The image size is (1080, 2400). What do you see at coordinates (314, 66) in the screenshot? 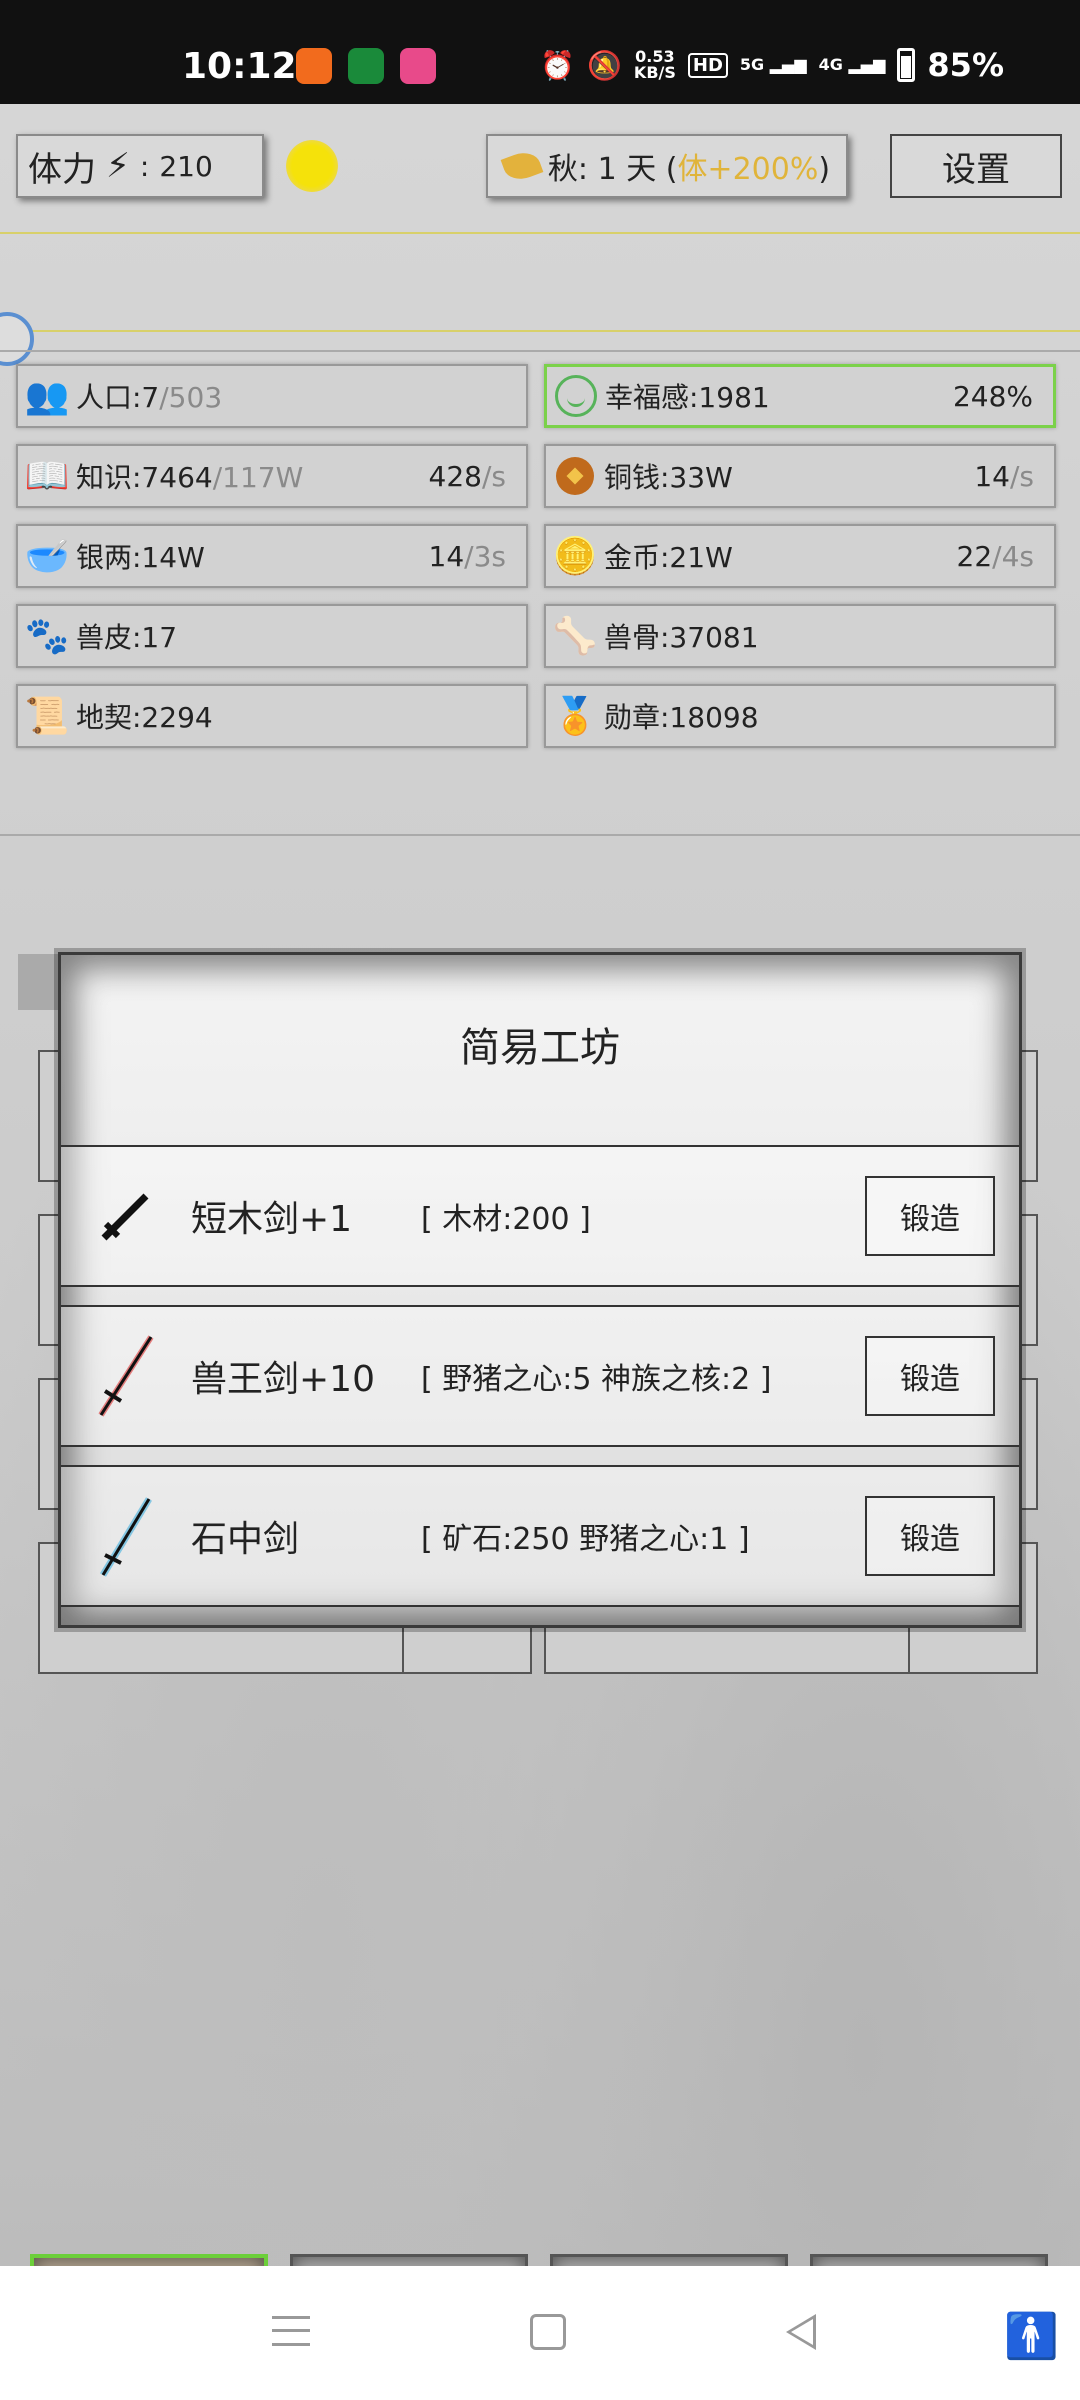
I see `app-notification-icon` at bounding box center [314, 66].